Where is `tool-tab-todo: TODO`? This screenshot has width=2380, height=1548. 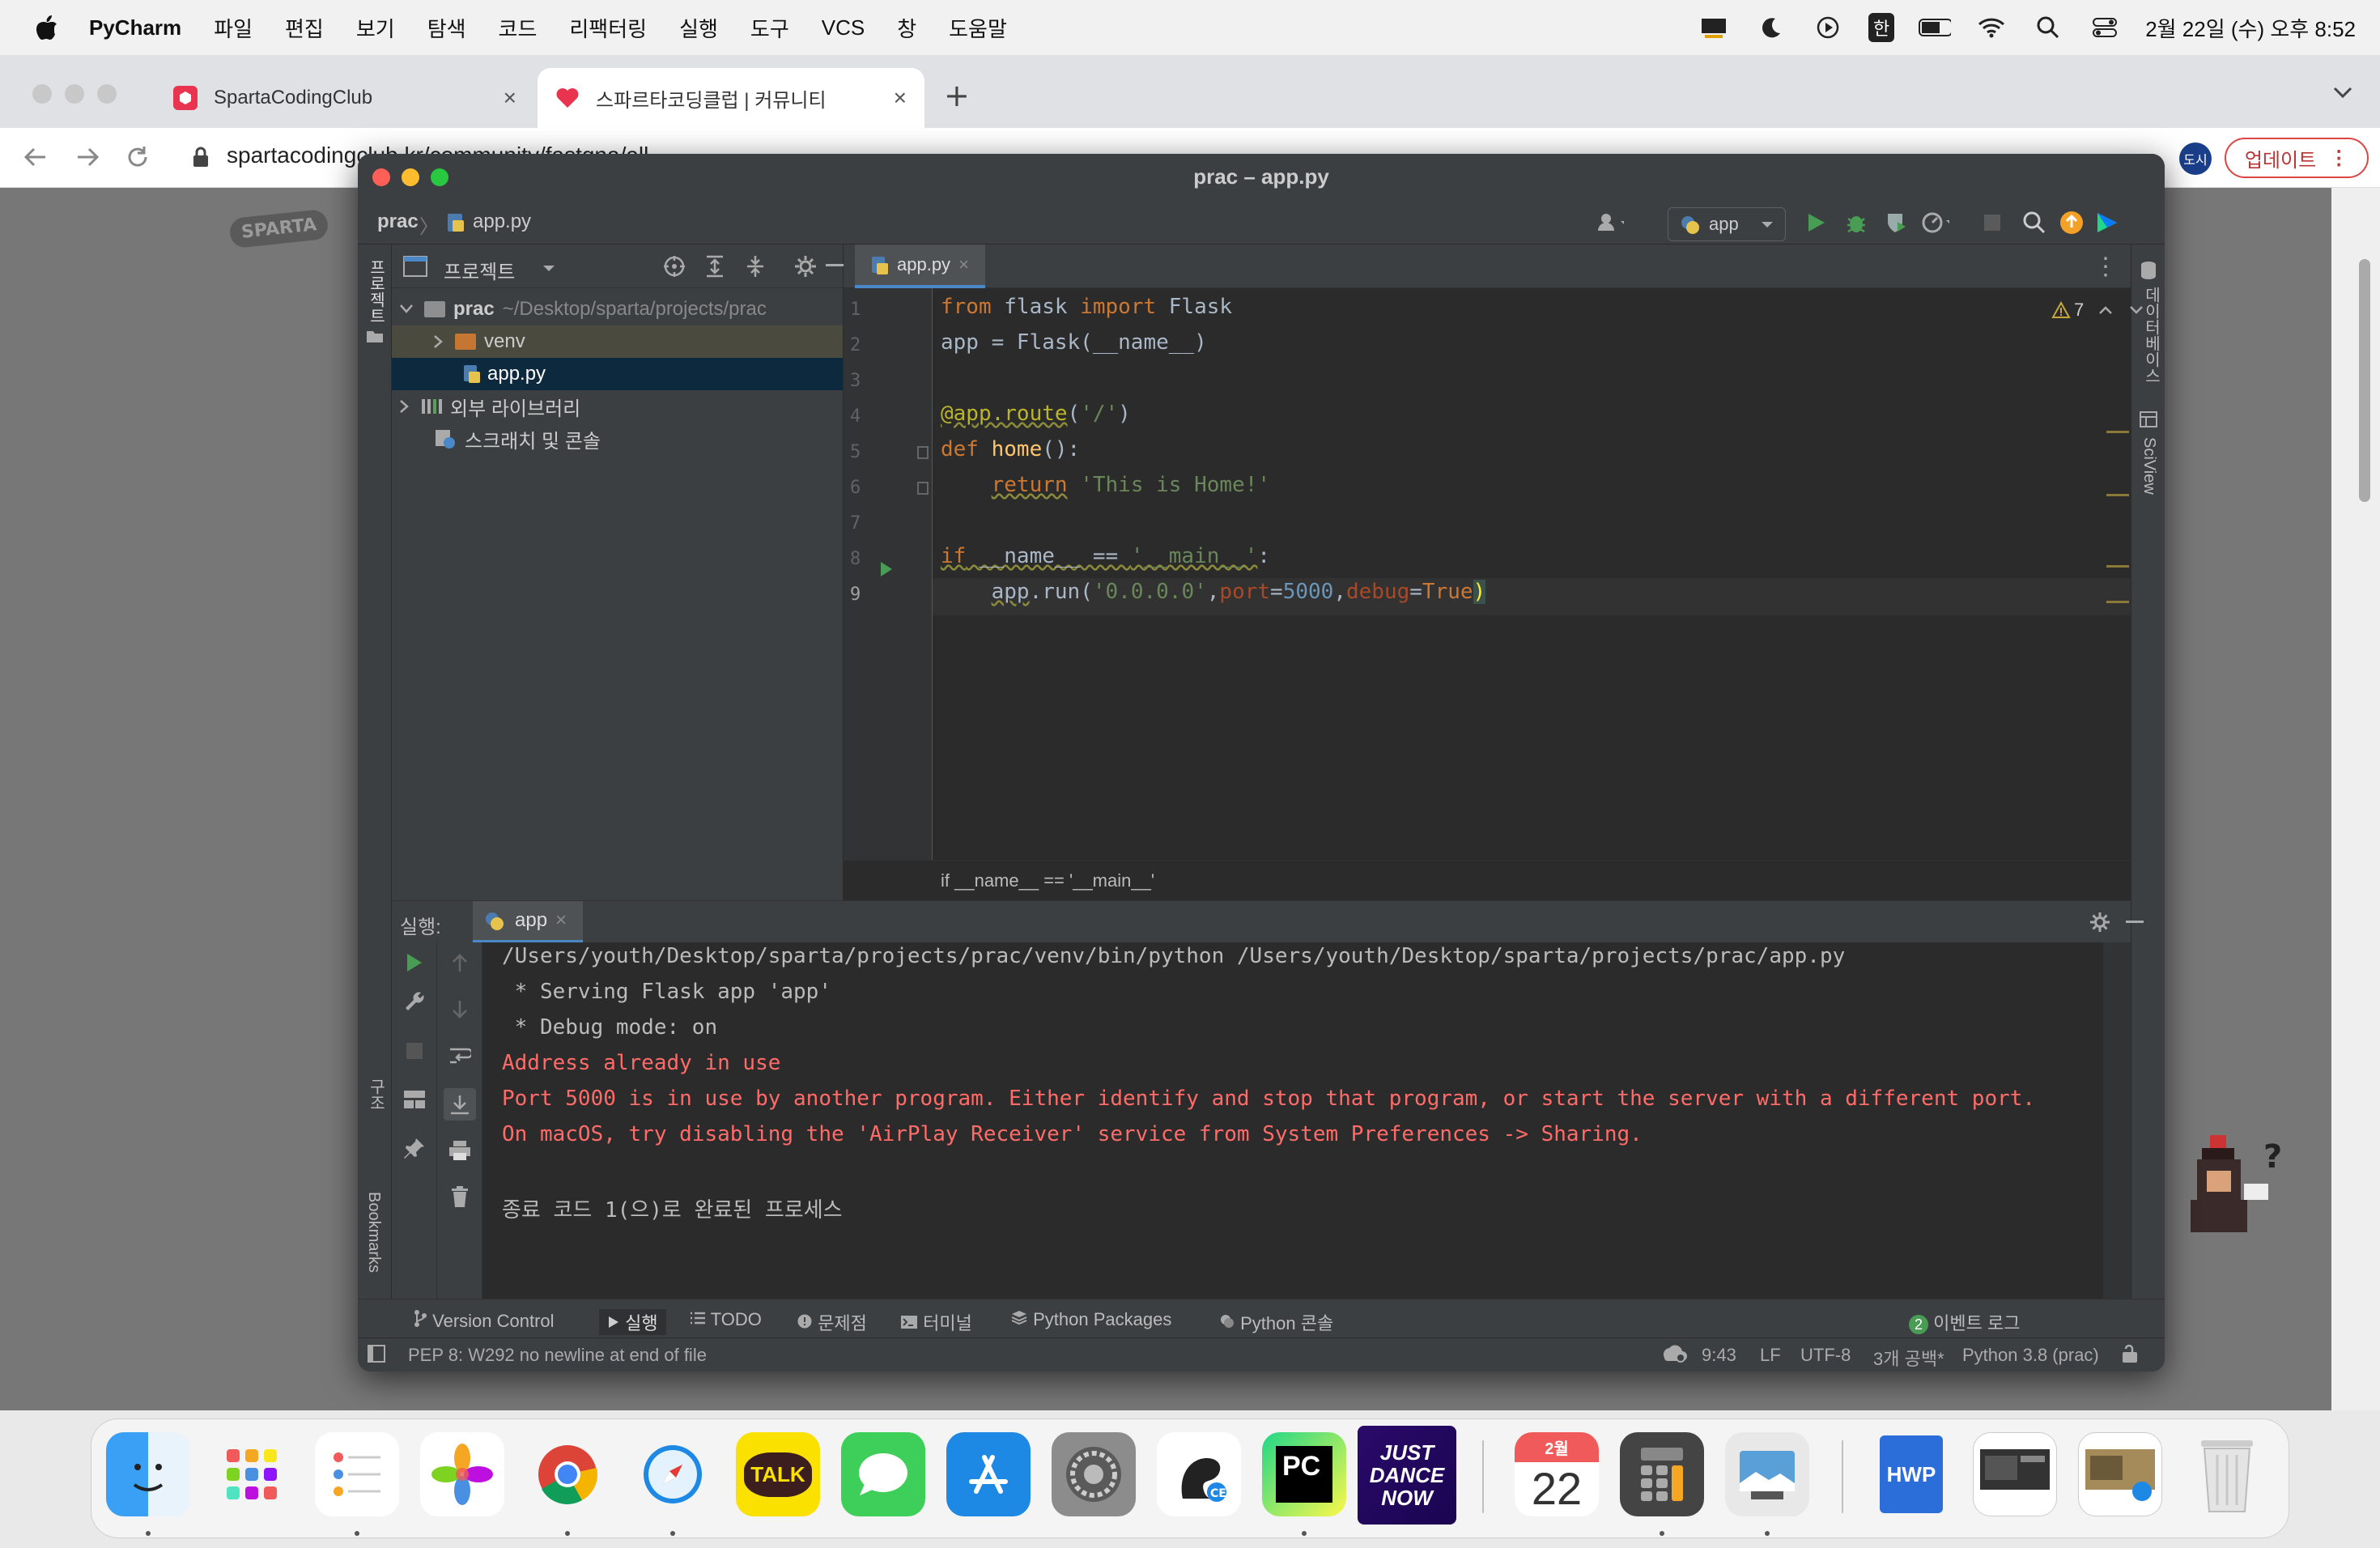
tool-tab-todo: TODO is located at coordinates (726, 1319).